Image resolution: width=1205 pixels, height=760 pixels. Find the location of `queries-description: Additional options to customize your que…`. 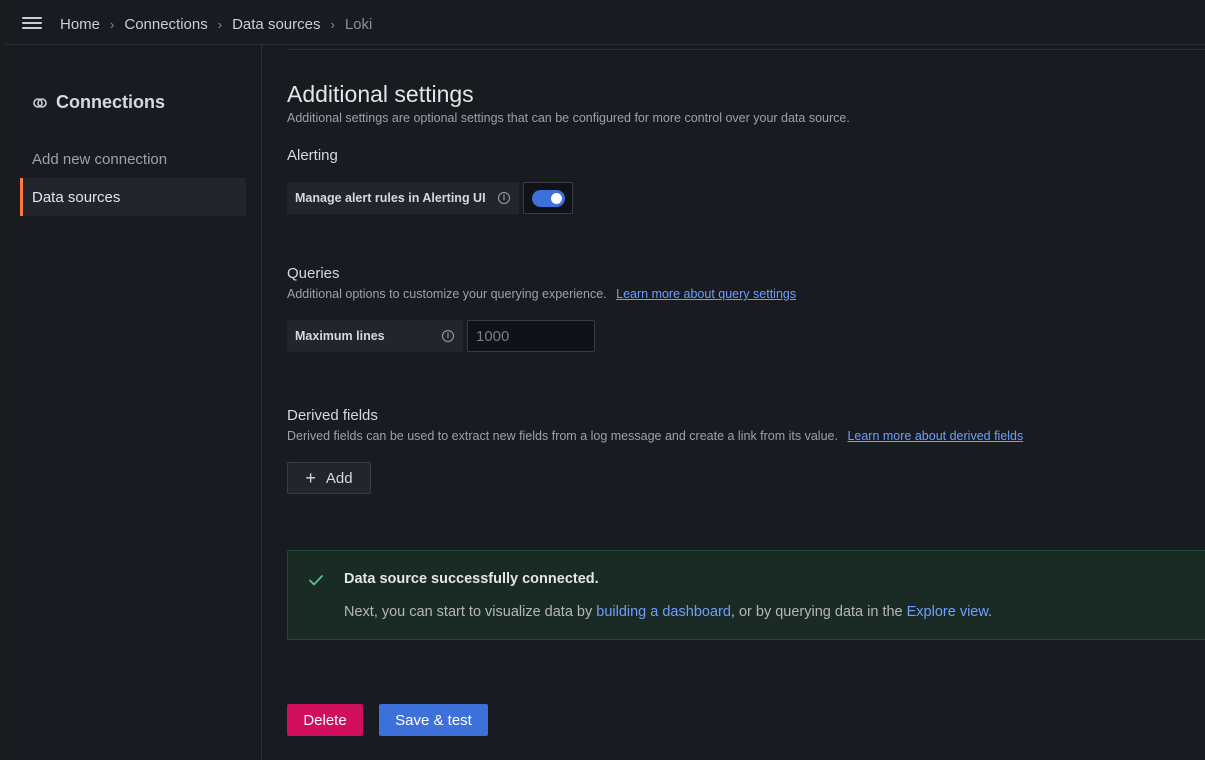

queries-description: Additional options to customize your que… is located at coordinates (541, 294).